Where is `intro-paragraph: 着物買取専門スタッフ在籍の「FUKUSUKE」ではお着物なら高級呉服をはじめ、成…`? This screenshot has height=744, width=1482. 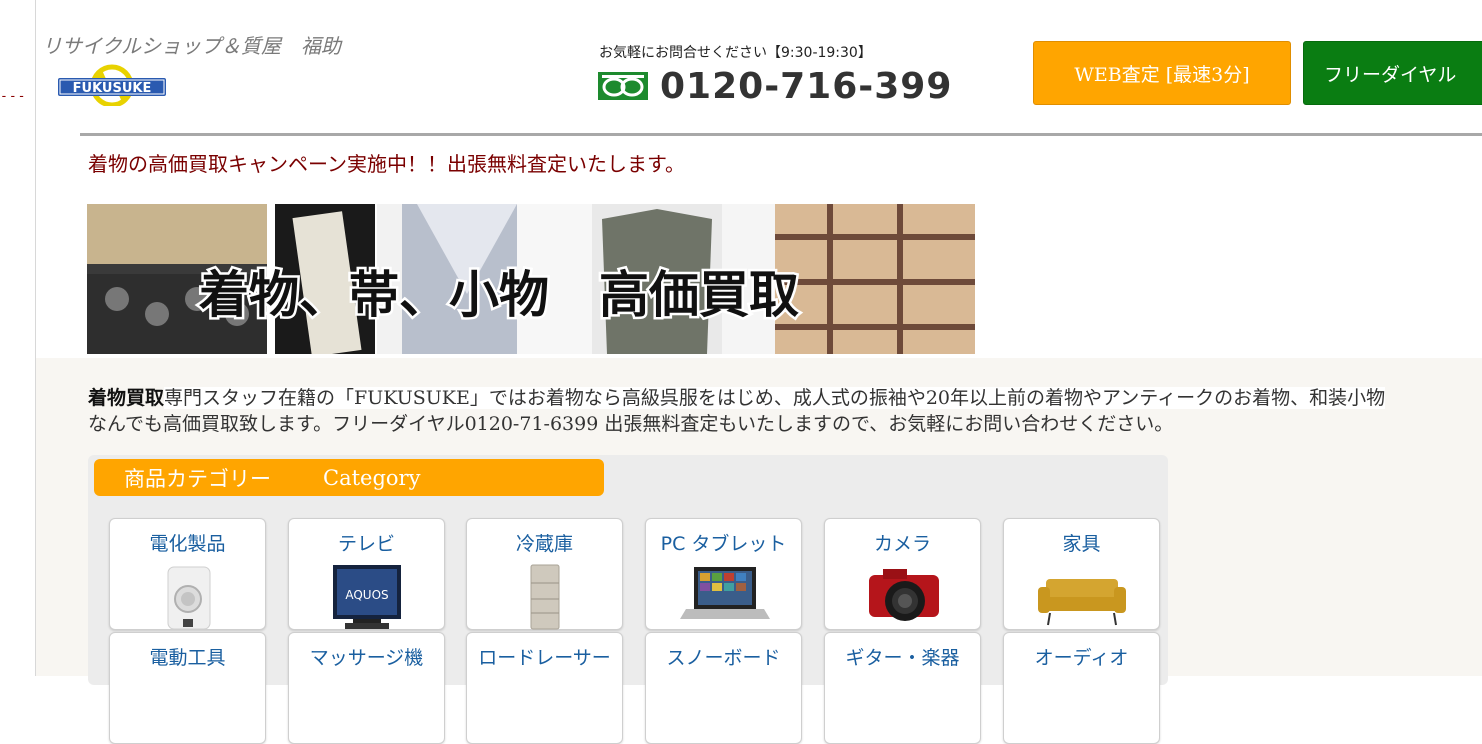 intro-paragraph: 着物買取専門スタッフ在籍の「FUKUSUKE」ではお着物なら高級呉服をはじめ、成… is located at coordinates (785, 411).